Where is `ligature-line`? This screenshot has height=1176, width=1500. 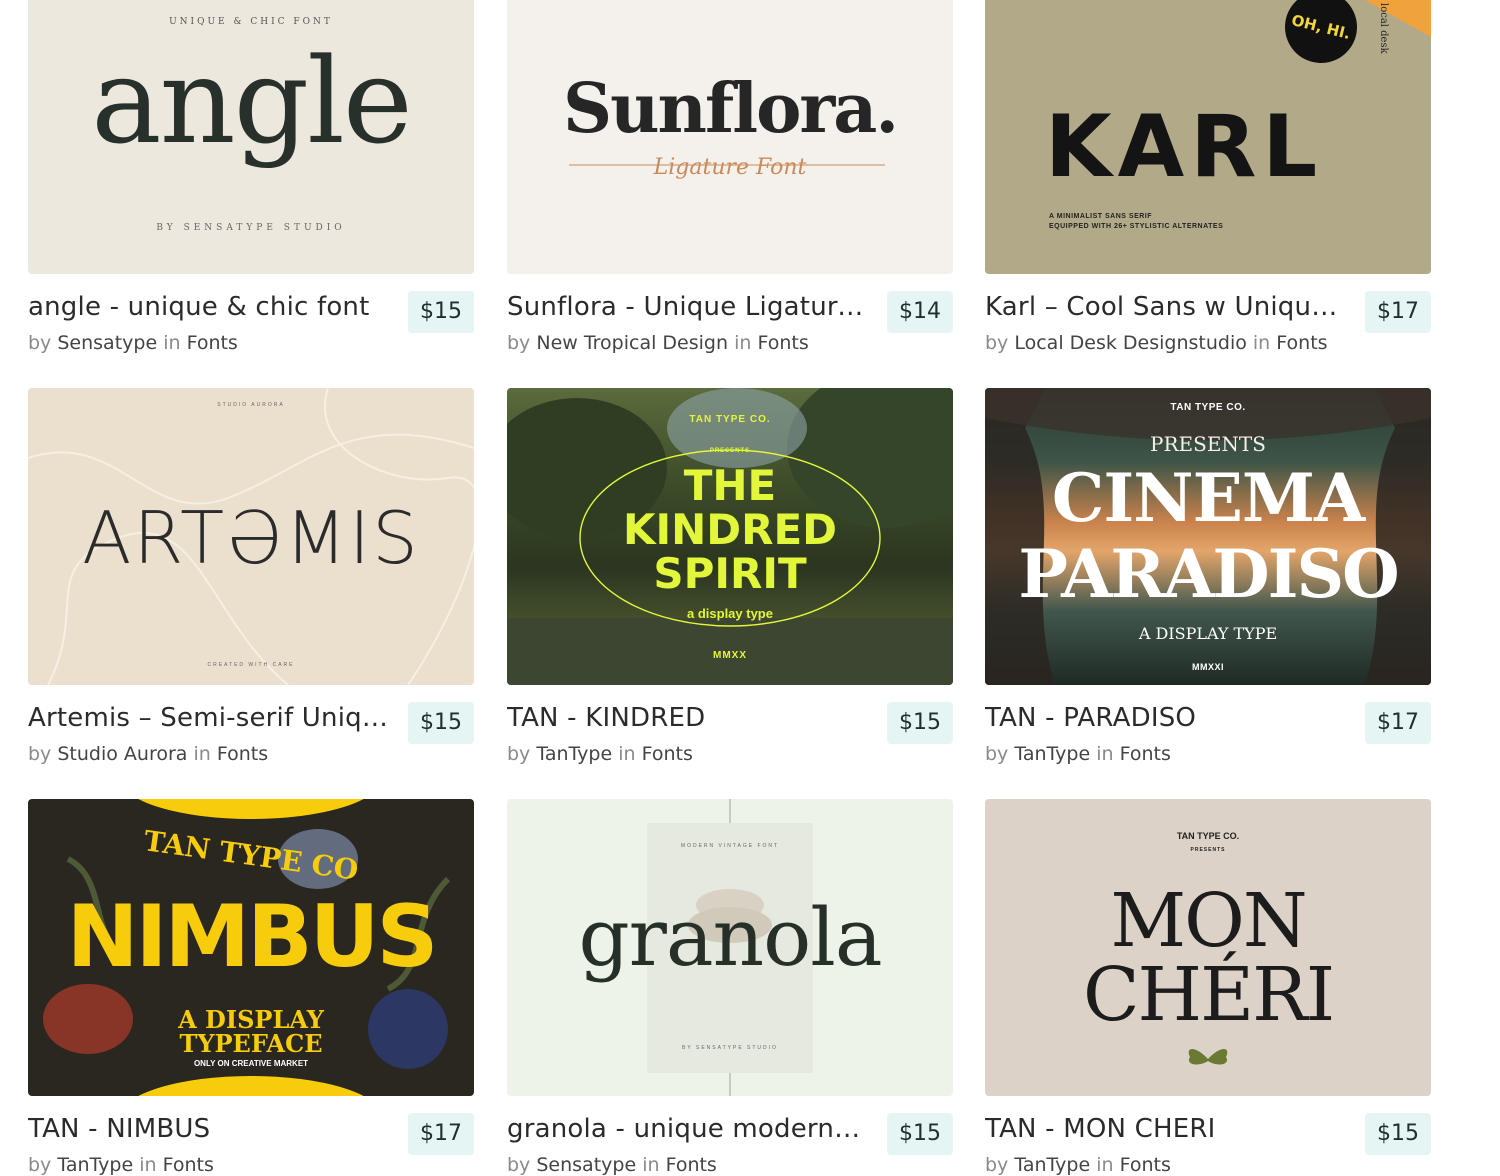 ligature-line is located at coordinates (727, 165).